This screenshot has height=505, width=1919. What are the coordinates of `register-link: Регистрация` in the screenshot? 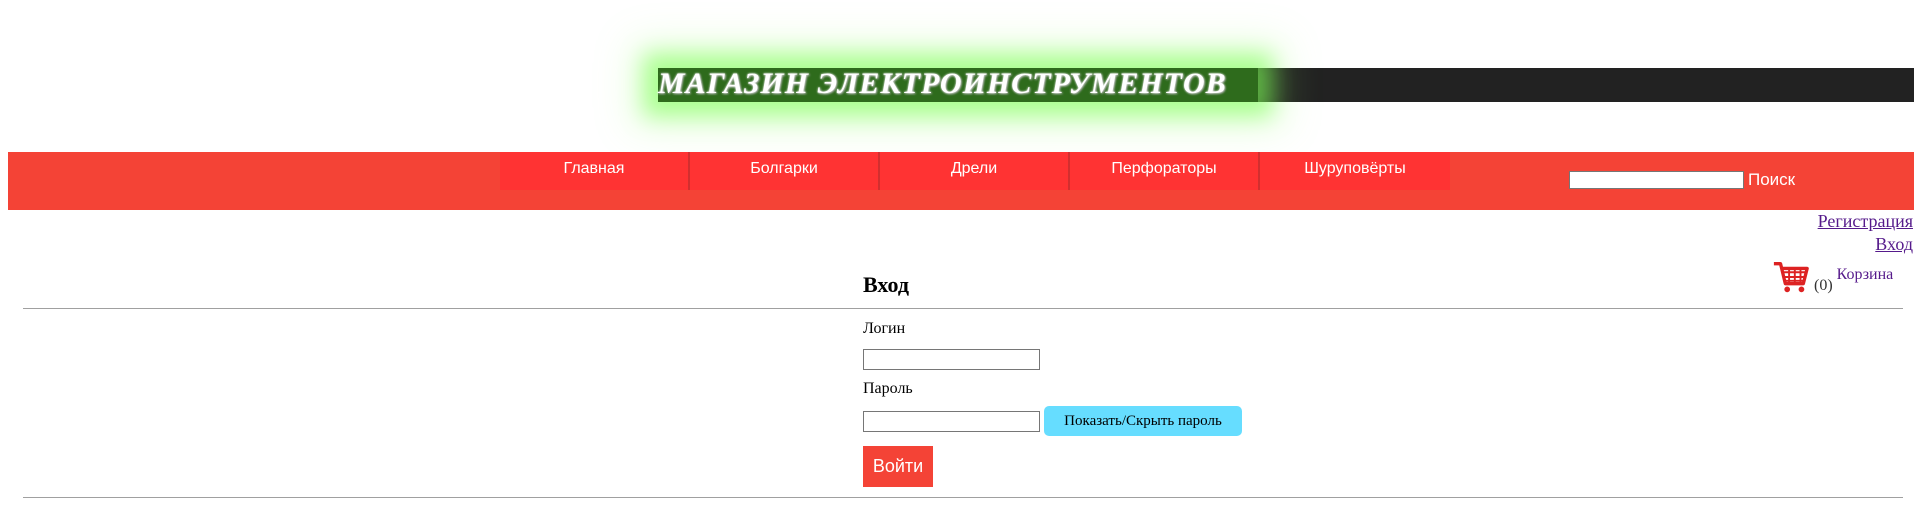 It's located at (1865, 221).